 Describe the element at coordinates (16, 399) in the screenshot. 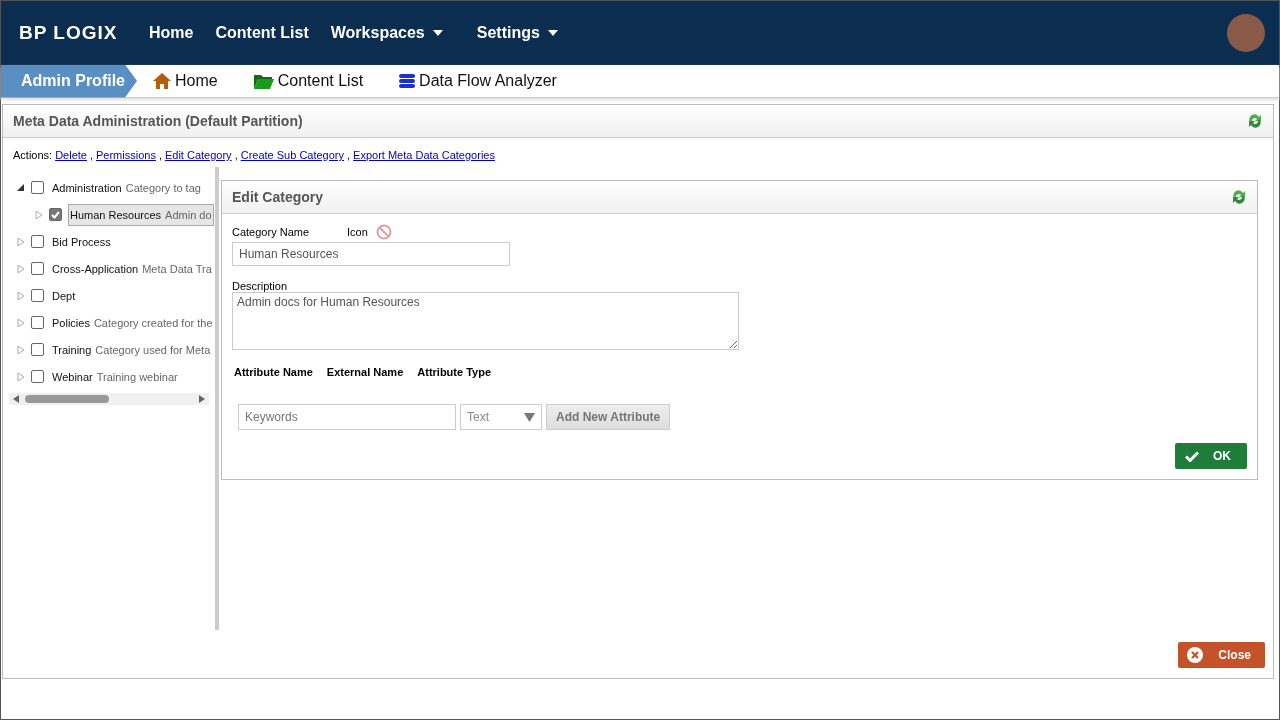

I see `scroll-left-icon` at that location.